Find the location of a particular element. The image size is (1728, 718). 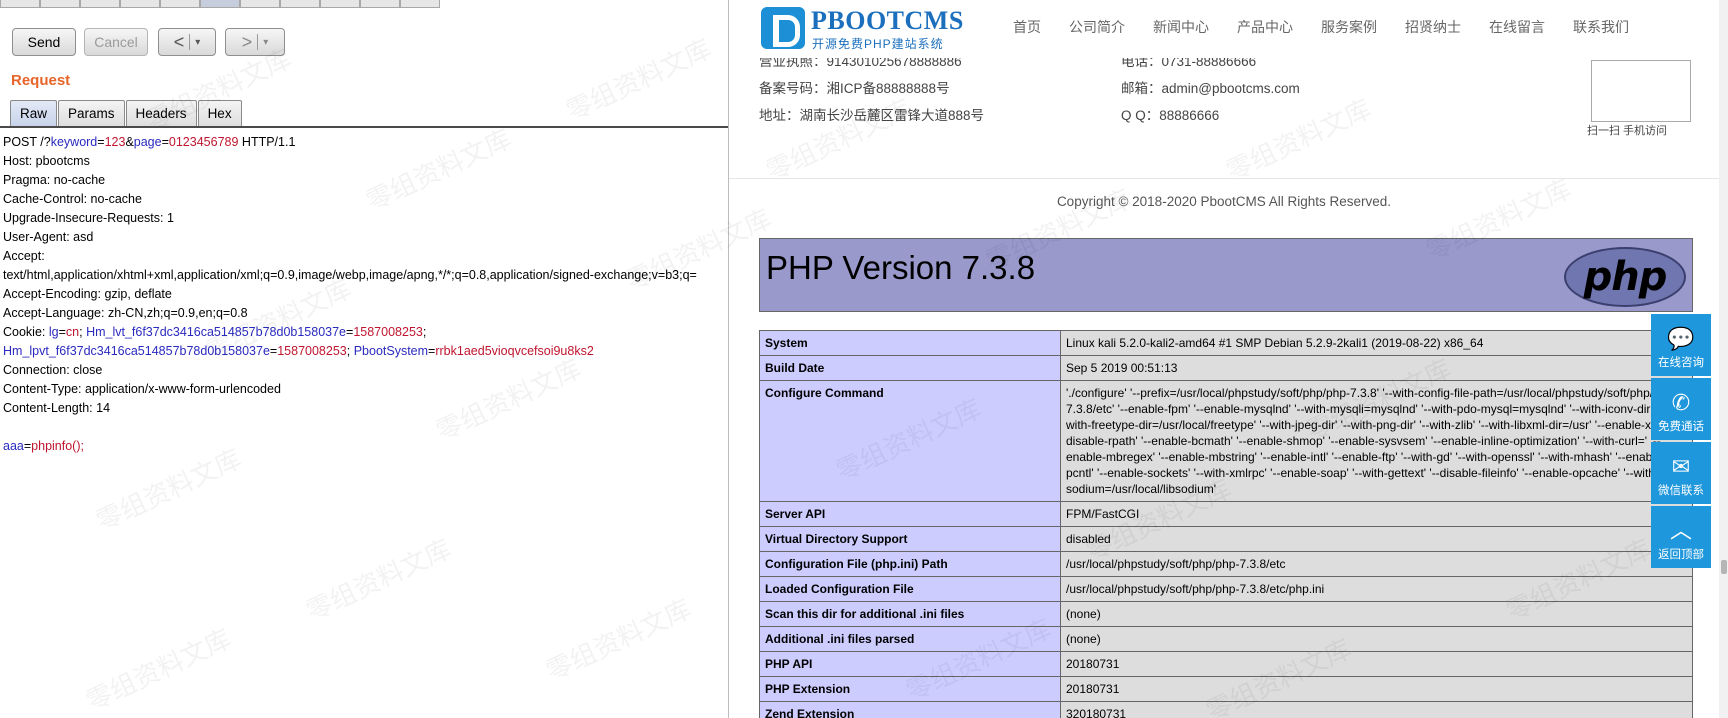

php-logo-text: php is located at coordinates (1625, 277).